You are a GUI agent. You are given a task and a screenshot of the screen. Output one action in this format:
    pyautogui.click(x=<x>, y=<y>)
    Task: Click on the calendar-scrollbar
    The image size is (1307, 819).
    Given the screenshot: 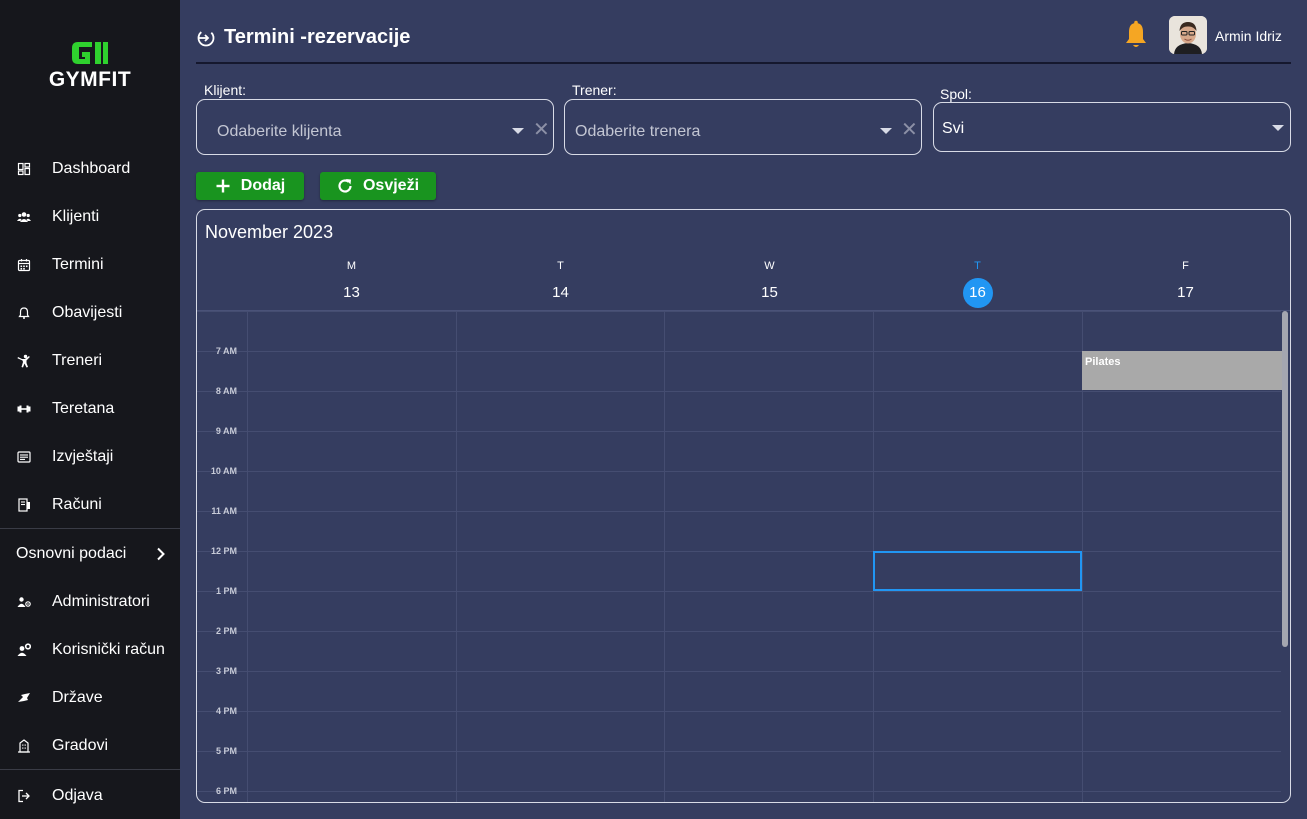 What is the action you would take?
    pyautogui.click(x=1285, y=556)
    